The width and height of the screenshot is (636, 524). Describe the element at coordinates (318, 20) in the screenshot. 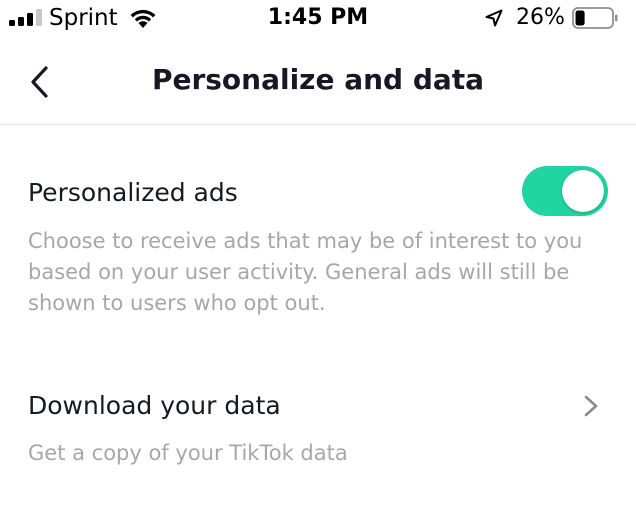

I see `status-bar: Sprint 1:45 PM 26%` at that location.